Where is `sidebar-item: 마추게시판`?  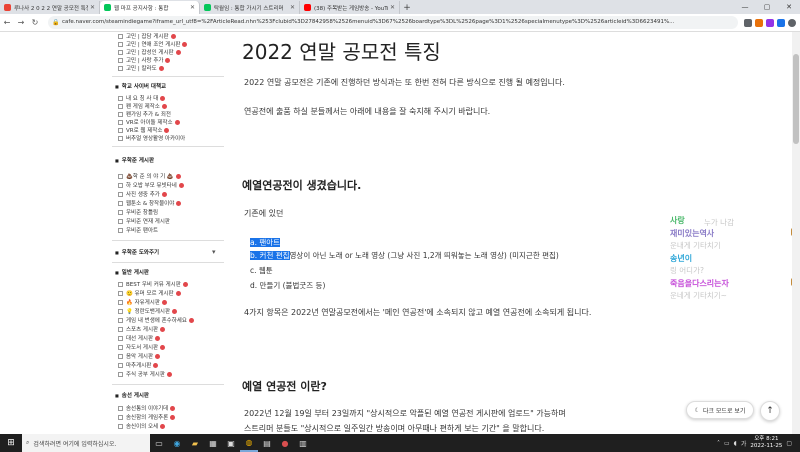 sidebar-item: 마추게시판 is located at coordinates (138, 365).